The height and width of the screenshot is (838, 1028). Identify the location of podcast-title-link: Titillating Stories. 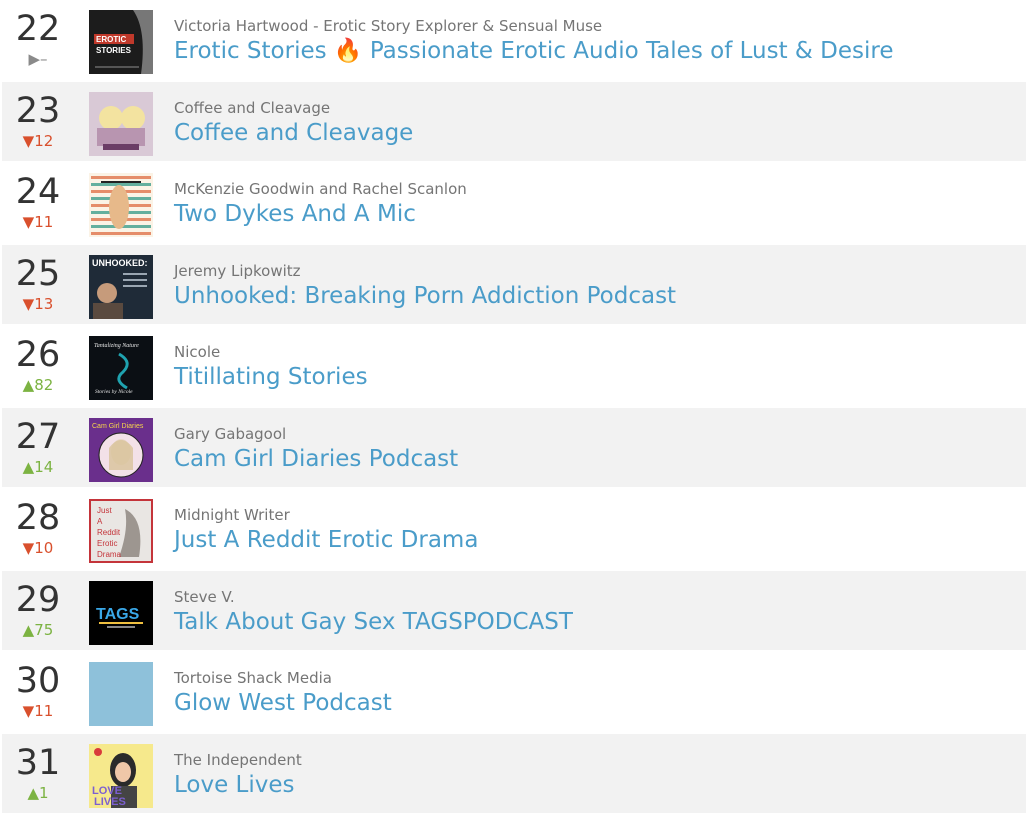
(596, 377).